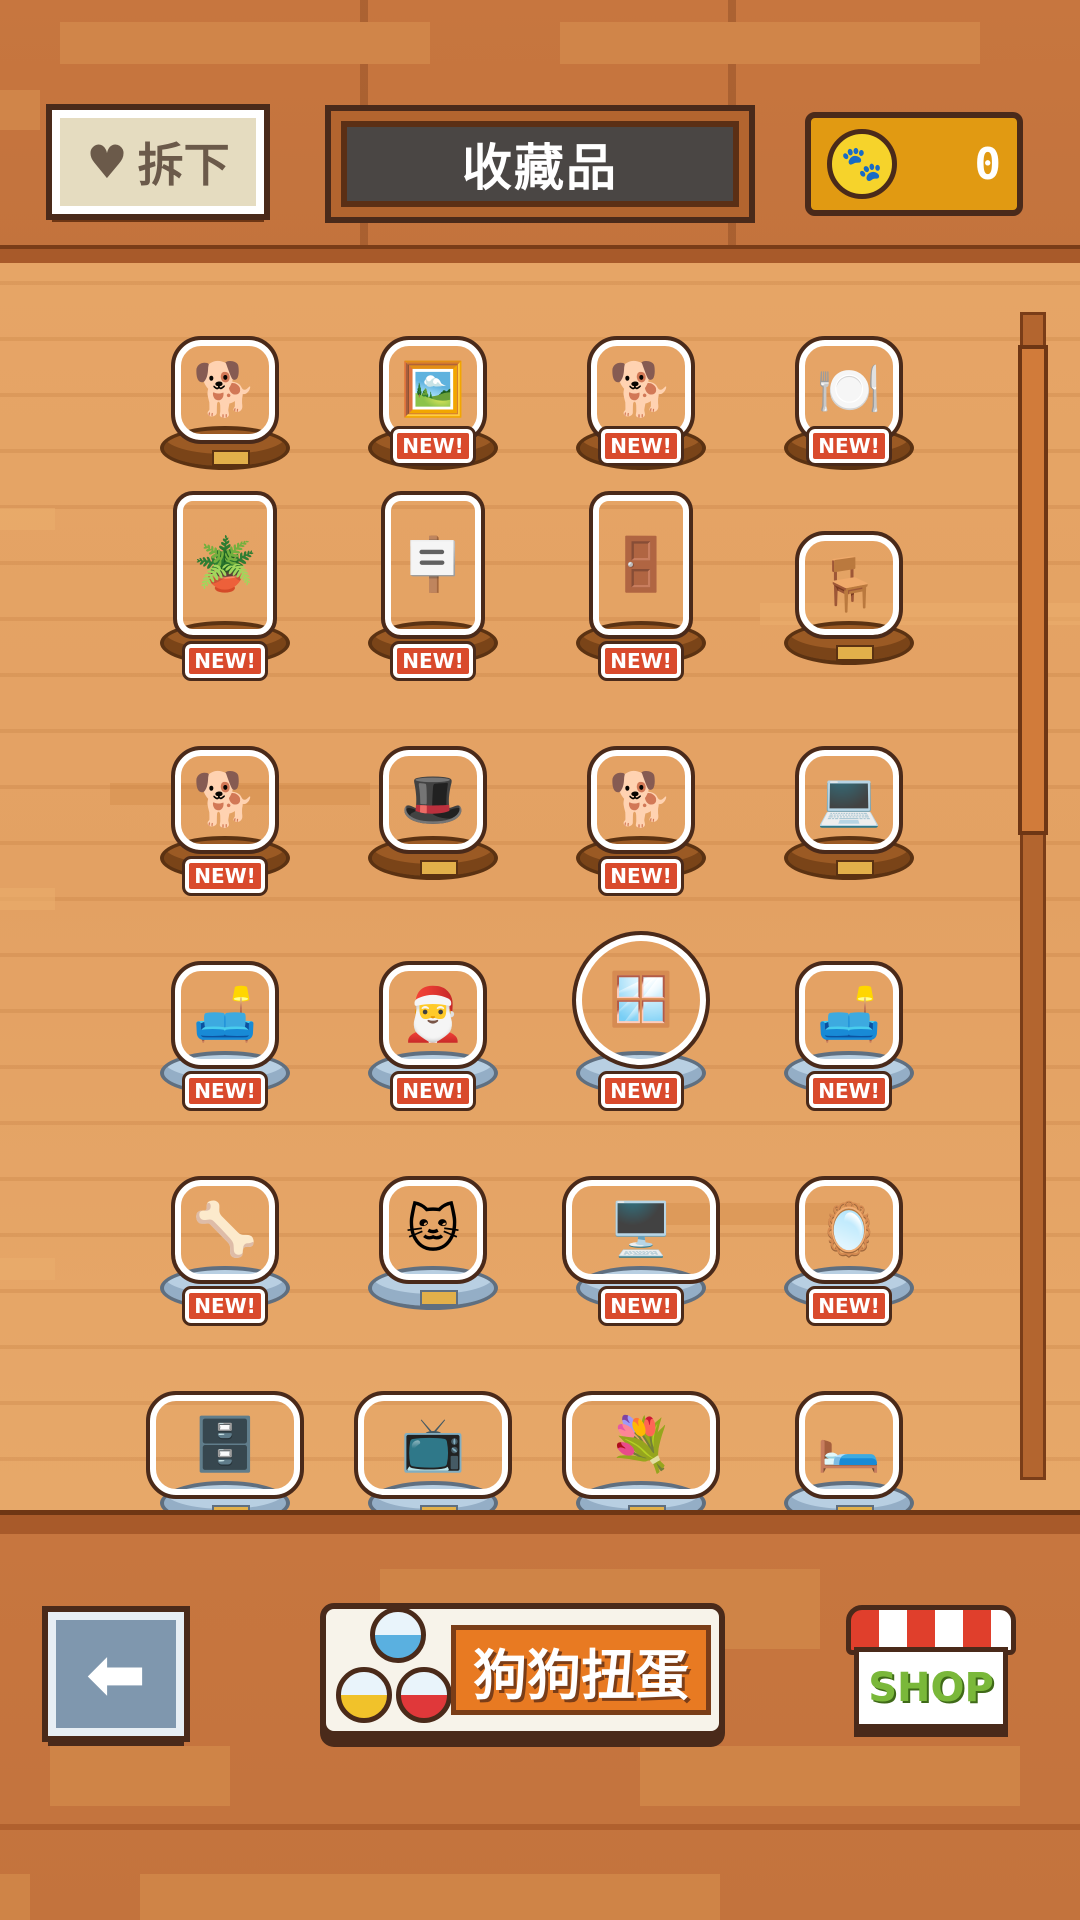  I want to click on collectible-icon: 🦴, so click(225, 1230).